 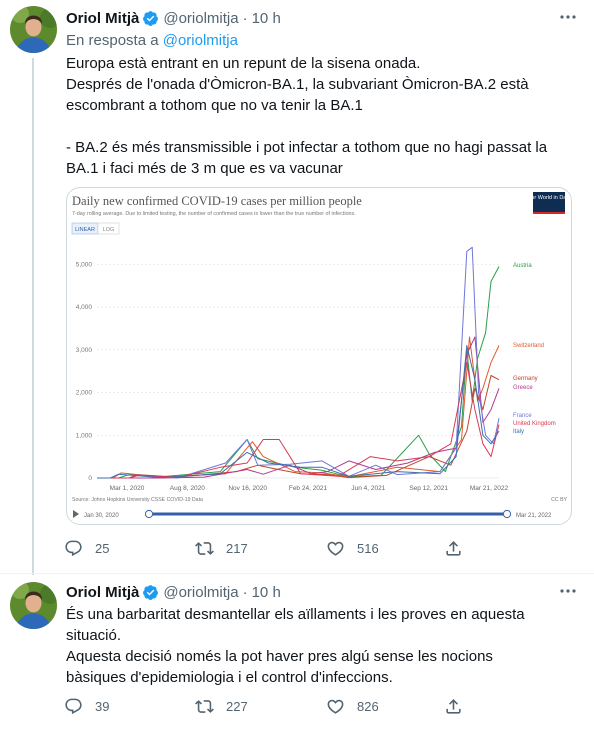 I want to click on series-label: United Kingdom, so click(x=534, y=424).